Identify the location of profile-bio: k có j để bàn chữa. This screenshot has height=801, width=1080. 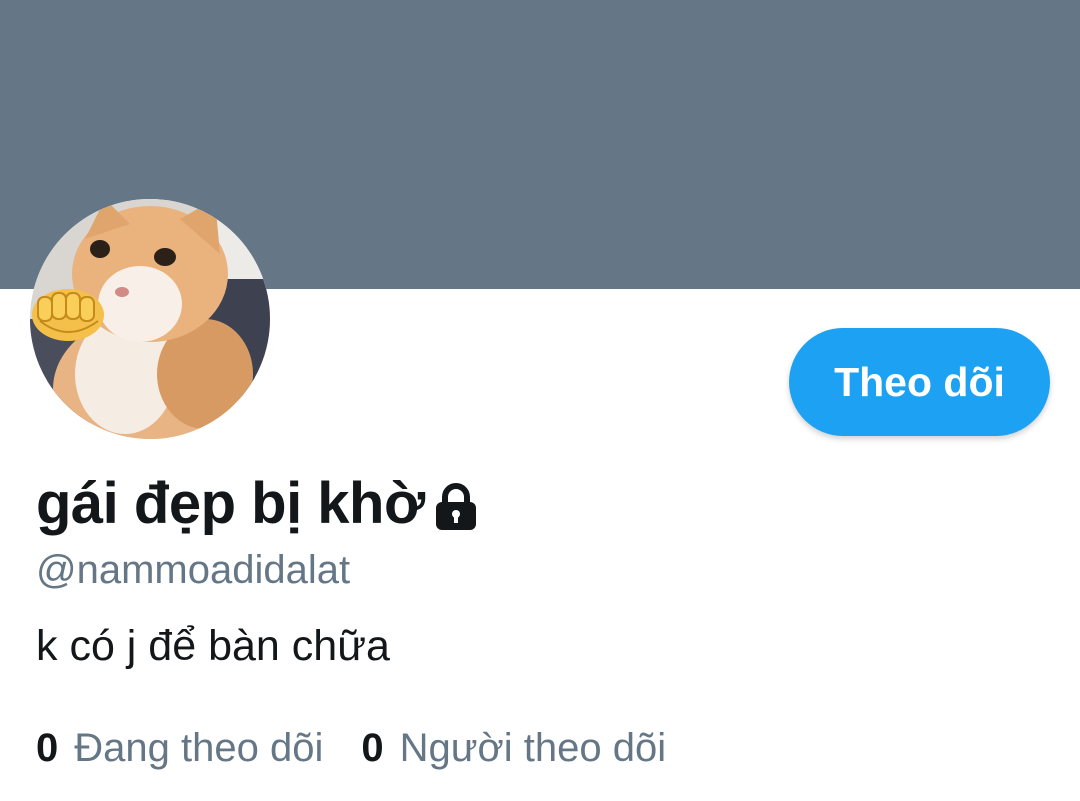
(213, 646).